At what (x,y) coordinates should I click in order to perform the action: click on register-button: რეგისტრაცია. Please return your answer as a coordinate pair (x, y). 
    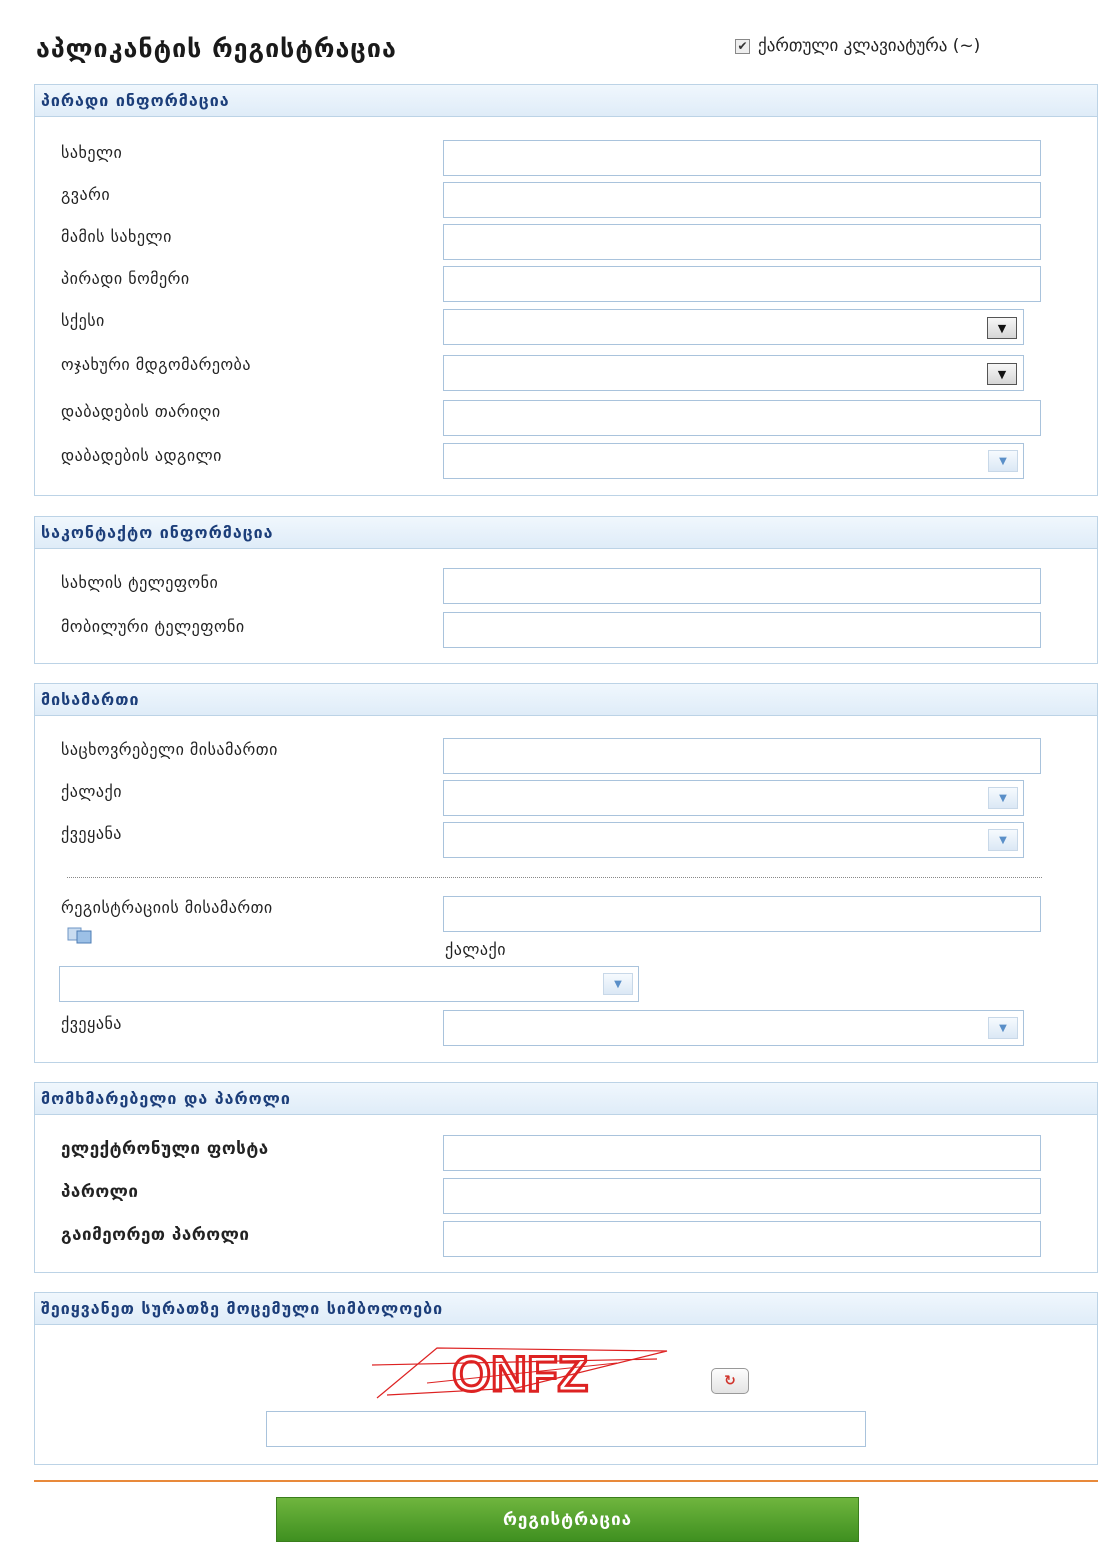
    Looking at the image, I should click on (567, 1519).